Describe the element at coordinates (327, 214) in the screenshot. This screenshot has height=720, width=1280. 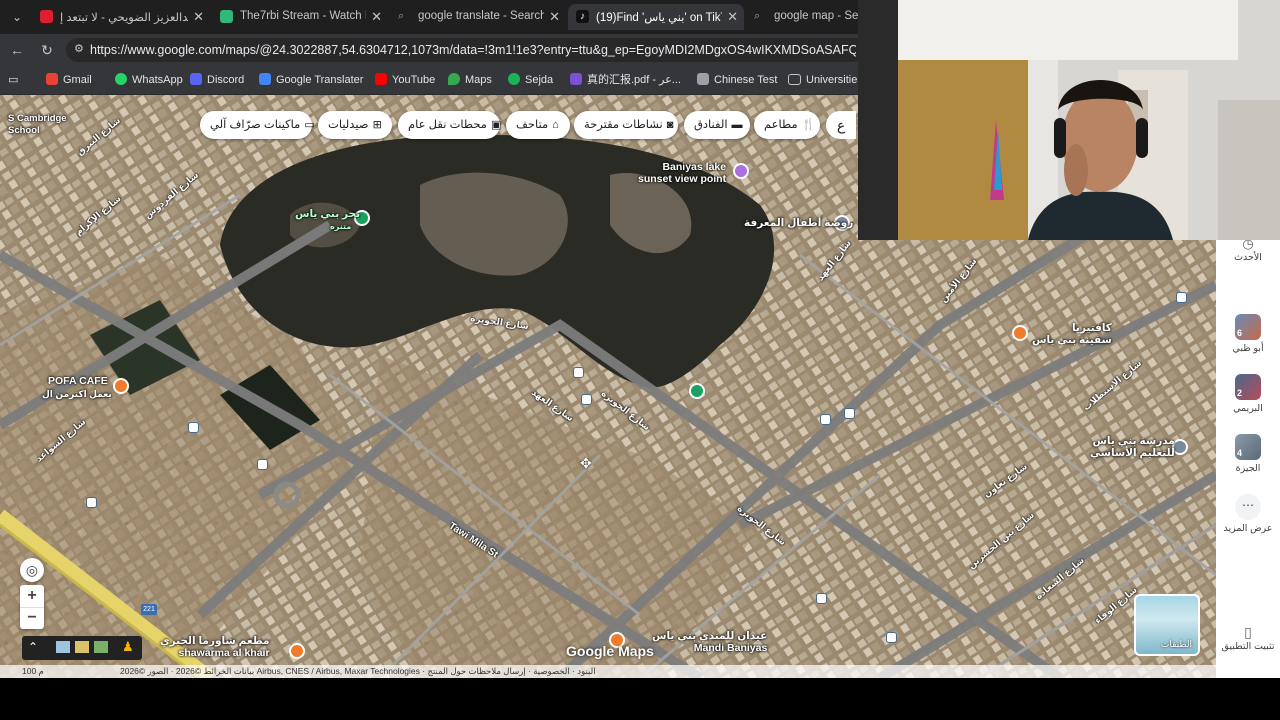
I see `poi-lake-park: بحر بني ياس` at that location.